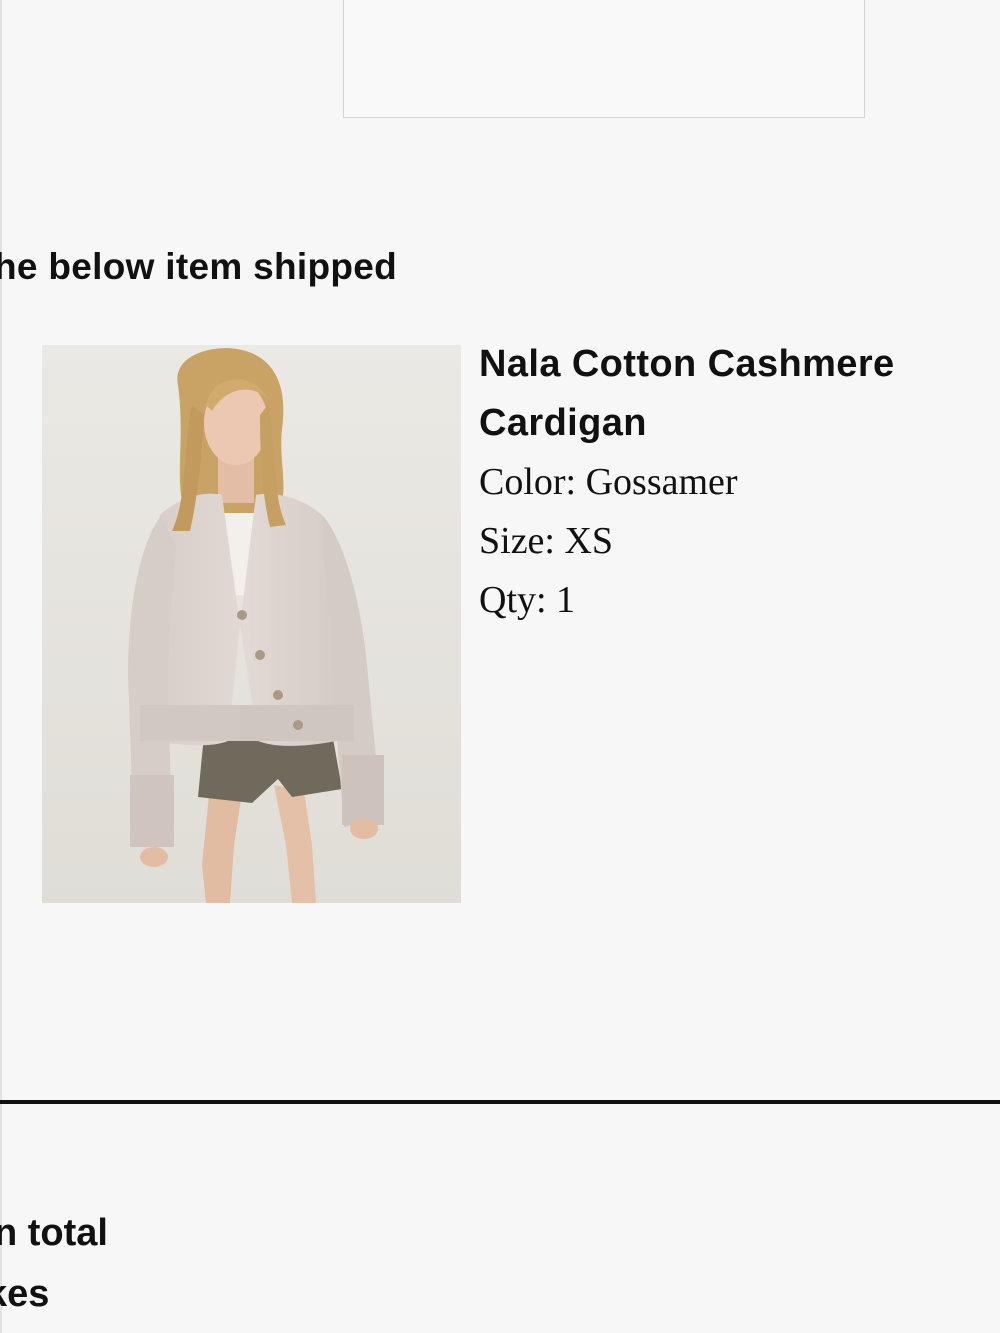 The height and width of the screenshot is (1333, 1000). Describe the element at coordinates (546, 541) in the screenshot. I see `product-size: Size: XS` at that location.